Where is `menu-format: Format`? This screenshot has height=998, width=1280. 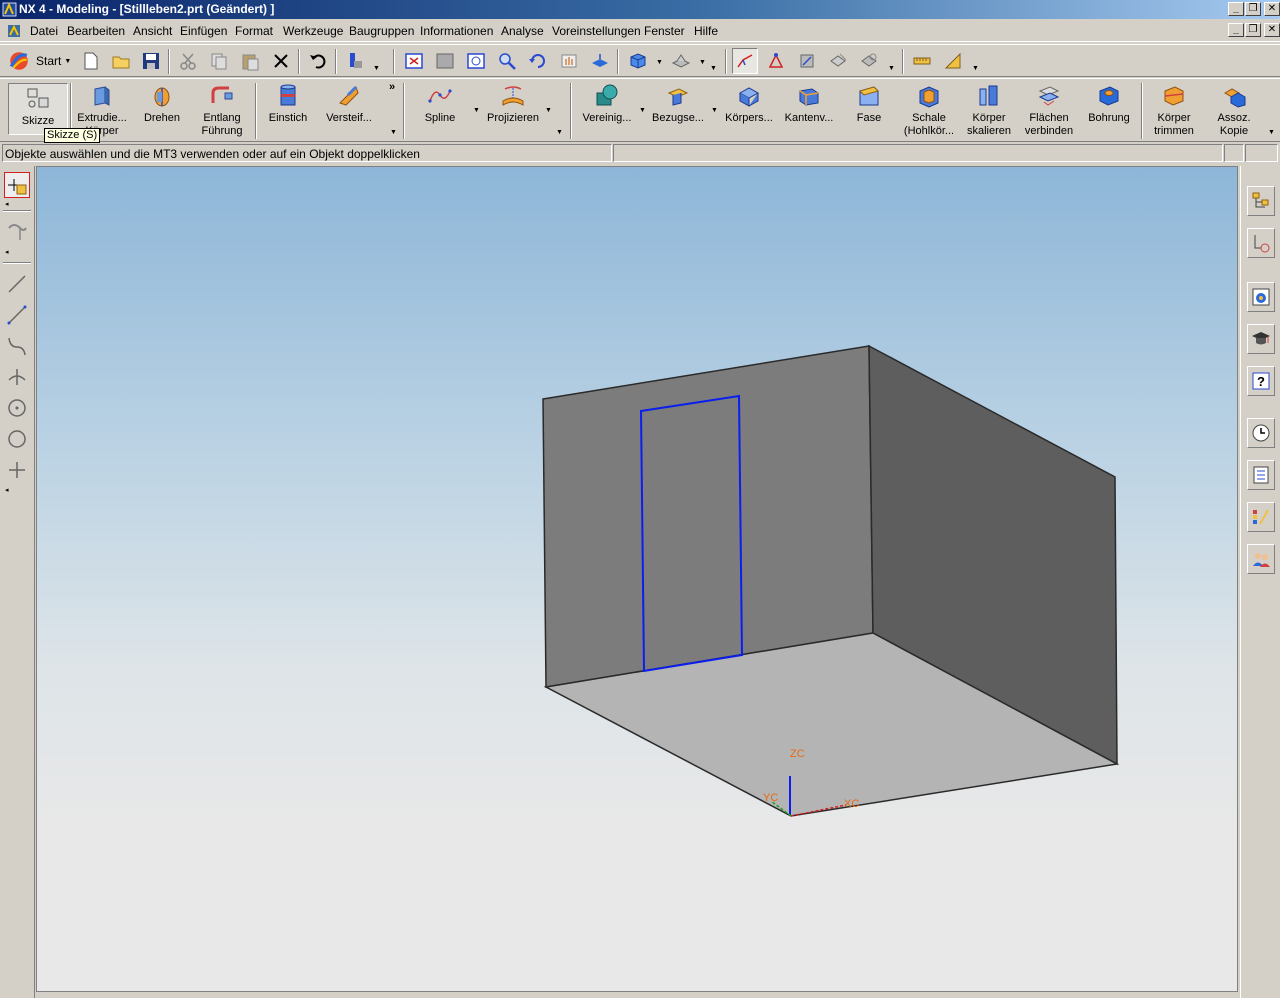
menu-format: Format is located at coordinates (254, 31).